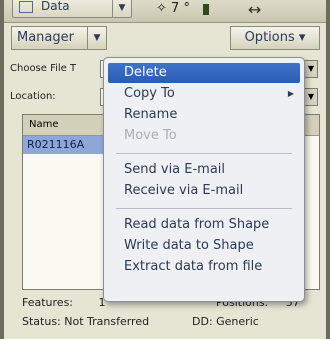 The width and height of the screenshot is (330, 339). I want to click on features-label: Features:, so click(48, 302).